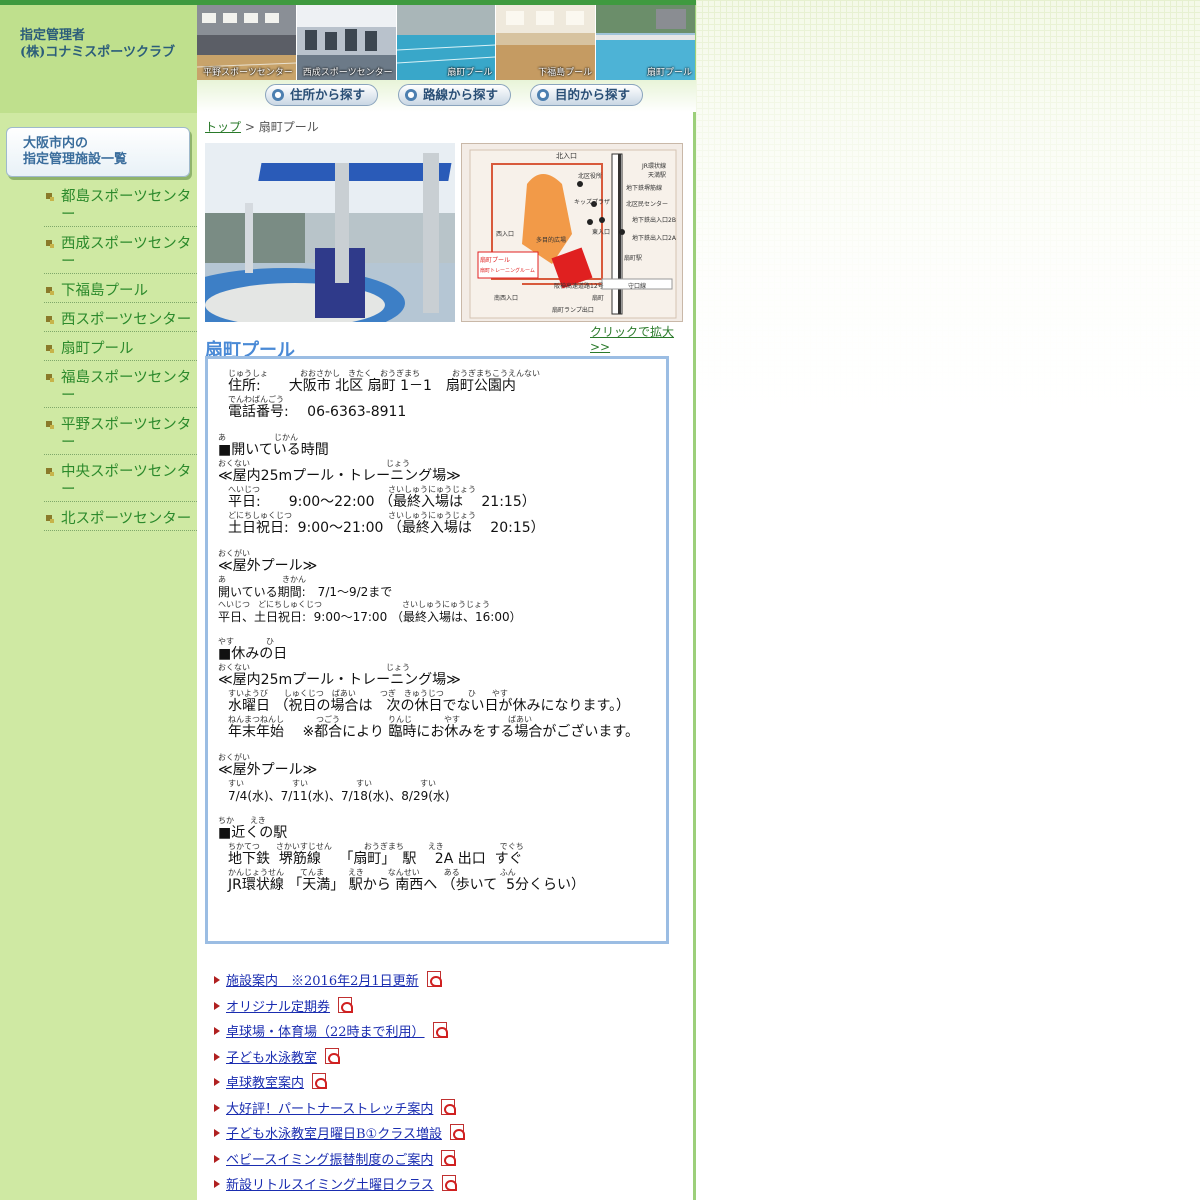  I want to click on weekday-ruby: へいじつ さいしゅうにゅうじょう, so click(352, 489).